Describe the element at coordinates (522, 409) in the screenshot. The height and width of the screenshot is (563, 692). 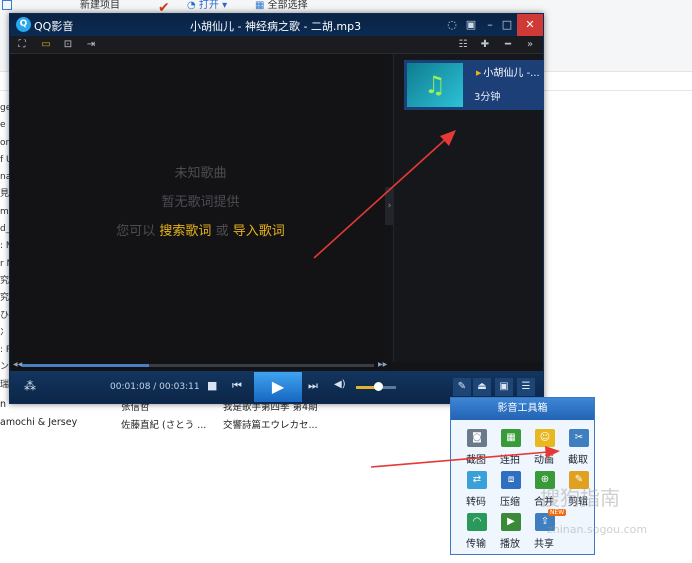
I see `toolbox-title: 影音工具箱` at that location.